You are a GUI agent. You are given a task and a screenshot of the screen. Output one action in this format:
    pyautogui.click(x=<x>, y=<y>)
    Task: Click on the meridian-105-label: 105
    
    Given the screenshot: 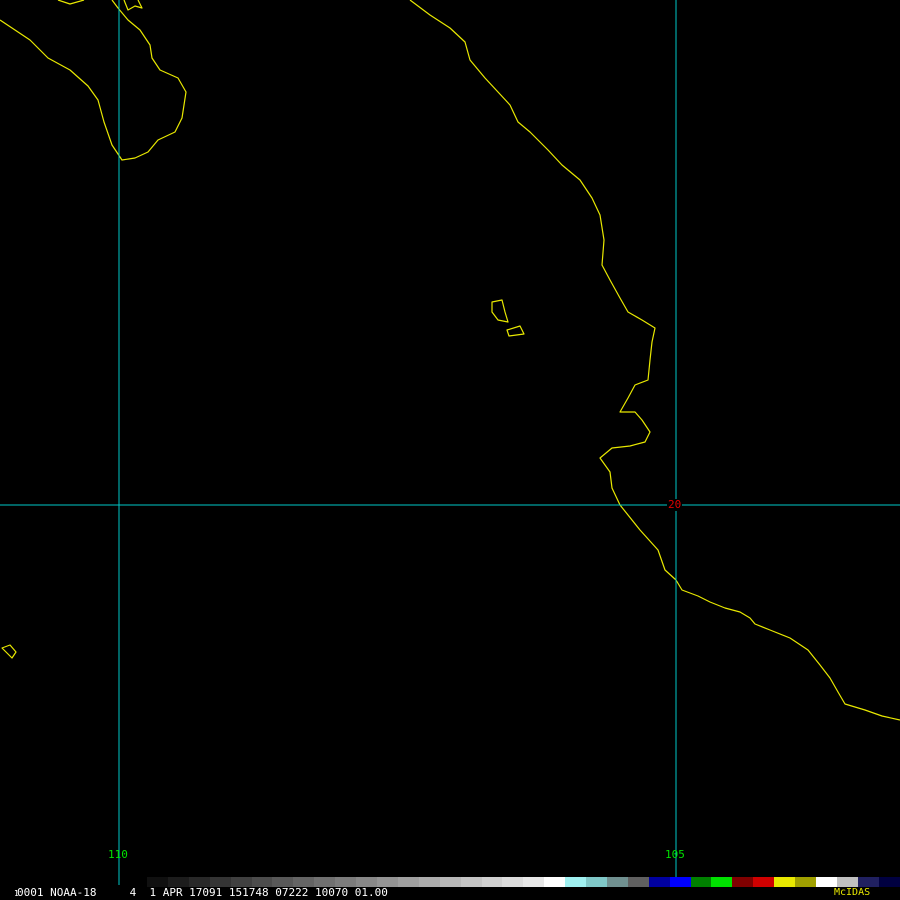 What is the action you would take?
    pyautogui.click(x=675, y=854)
    